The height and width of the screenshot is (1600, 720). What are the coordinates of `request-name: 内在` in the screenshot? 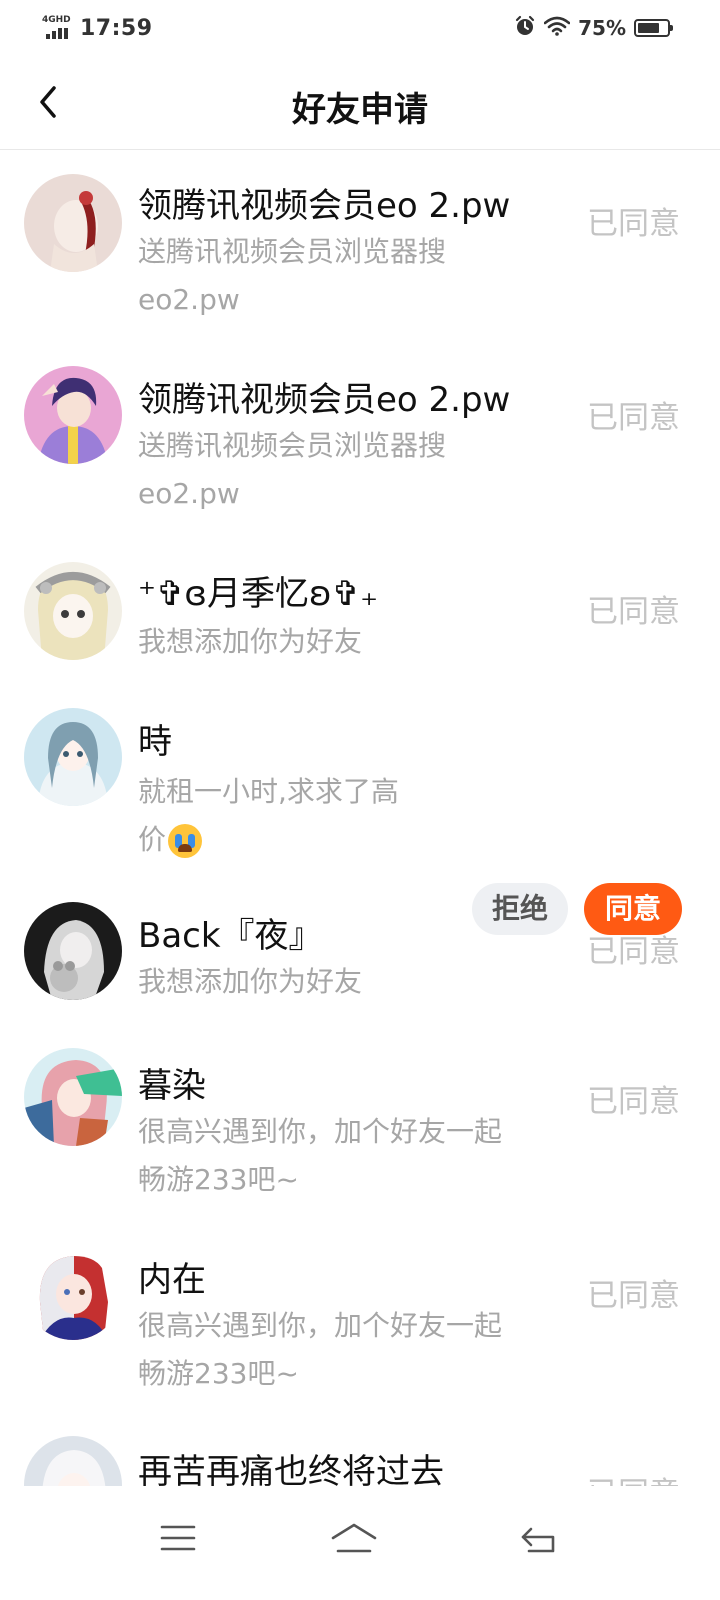 It's located at (172, 1280).